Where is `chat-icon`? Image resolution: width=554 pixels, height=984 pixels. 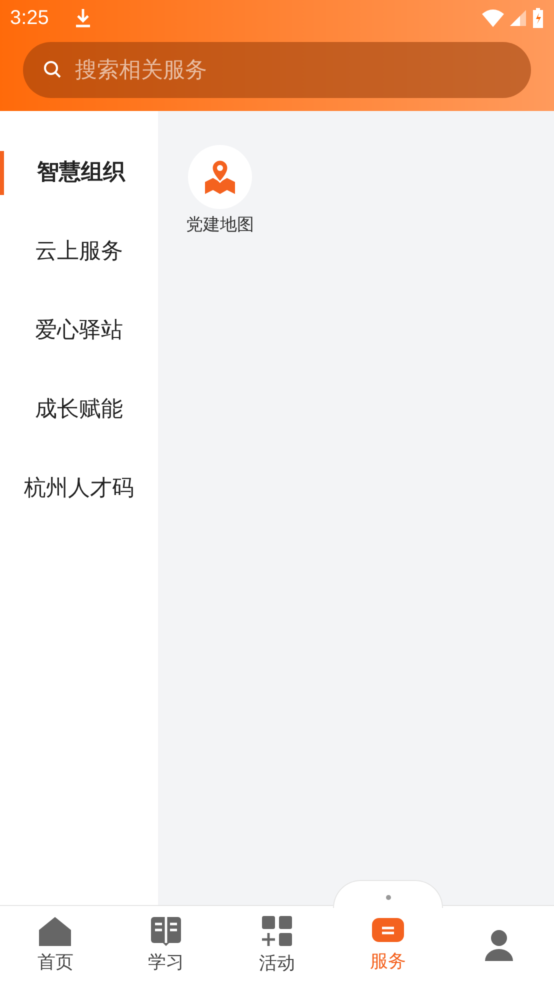 chat-icon is located at coordinates (387, 931).